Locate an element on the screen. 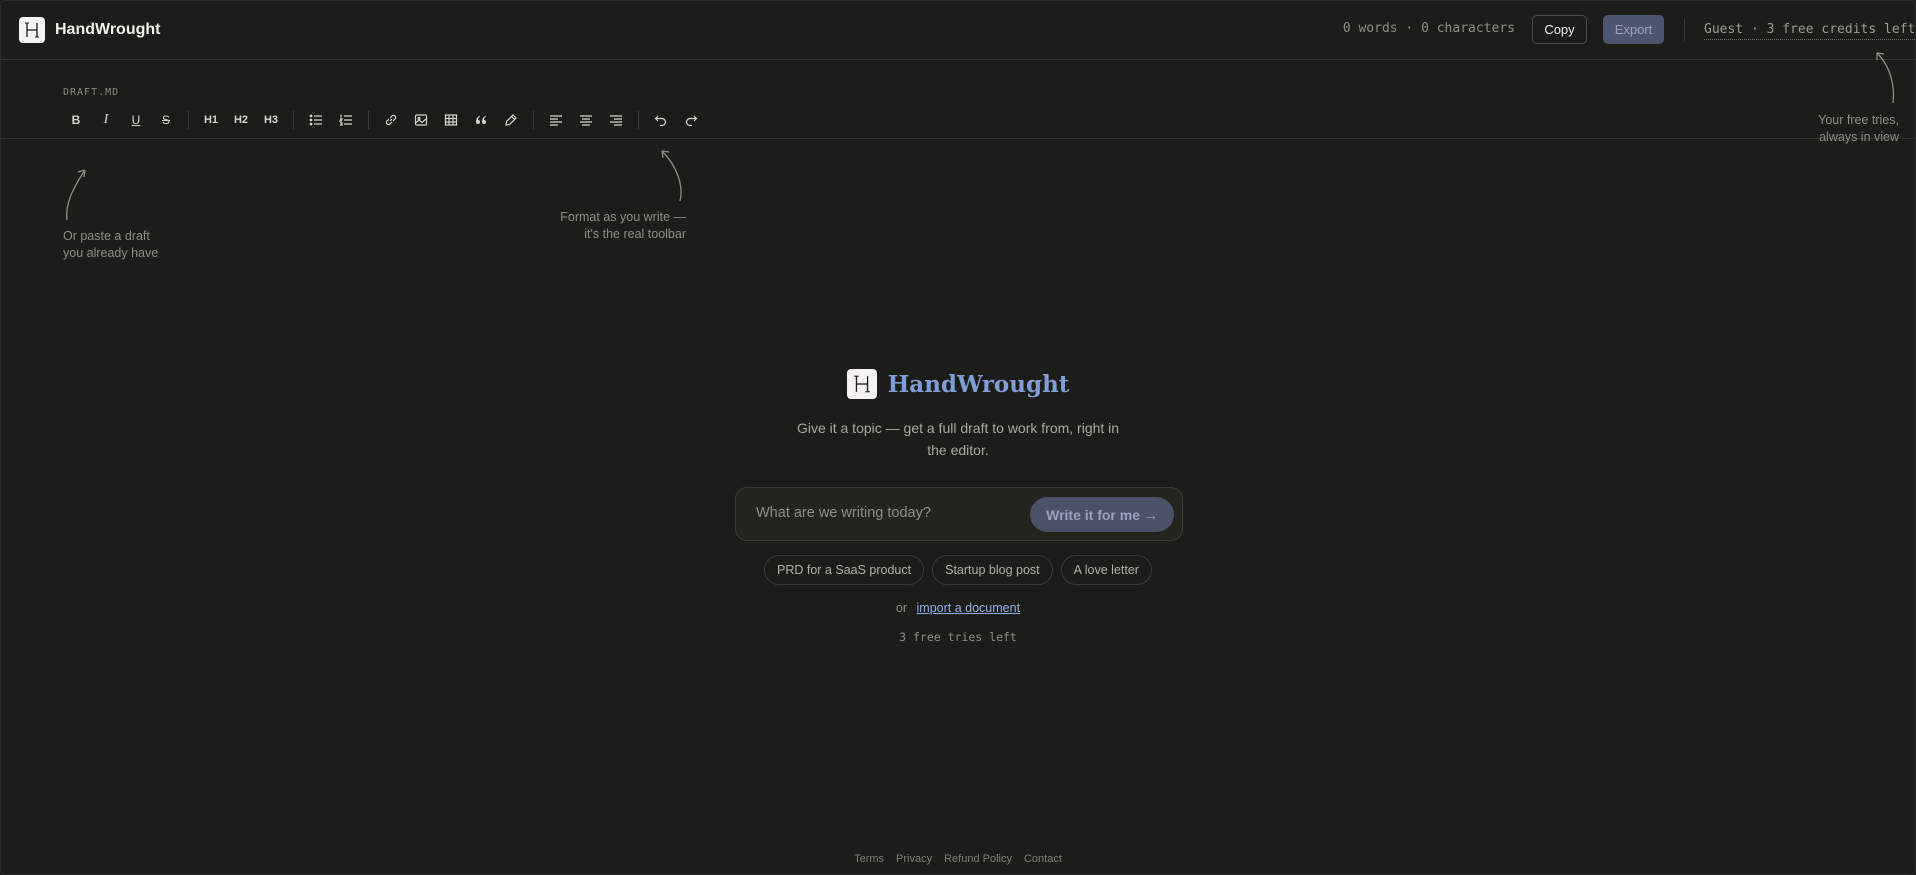 The image size is (1916, 875). hero-brand: HandWrought is located at coordinates (958, 384).